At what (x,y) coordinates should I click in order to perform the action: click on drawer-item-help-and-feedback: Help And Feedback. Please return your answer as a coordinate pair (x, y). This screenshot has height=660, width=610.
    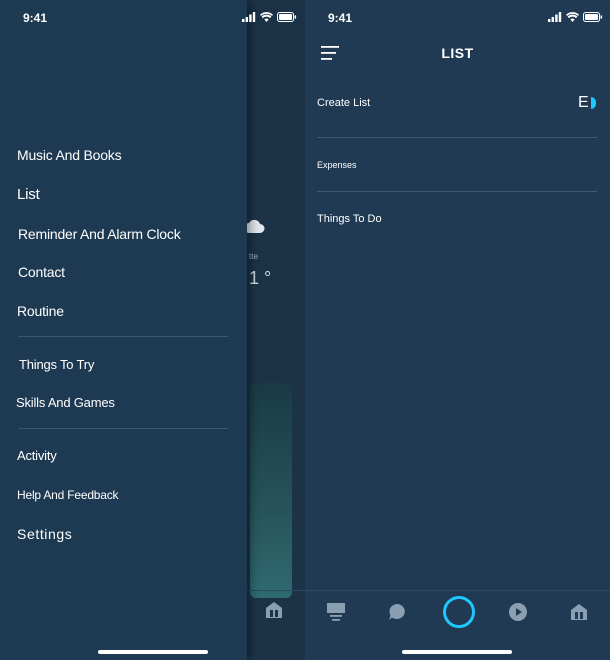
    Looking at the image, I should click on (68, 495).